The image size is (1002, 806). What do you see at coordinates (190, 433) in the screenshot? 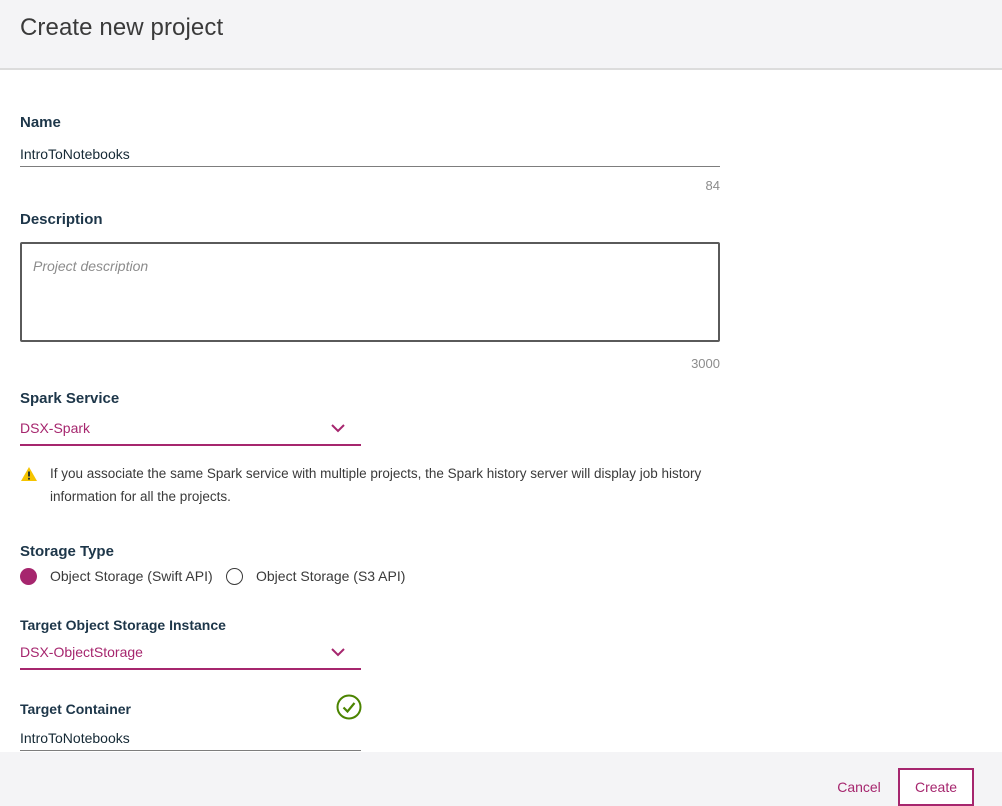
I see `spark-service-select: DSX-Spark` at bounding box center [190, 433].